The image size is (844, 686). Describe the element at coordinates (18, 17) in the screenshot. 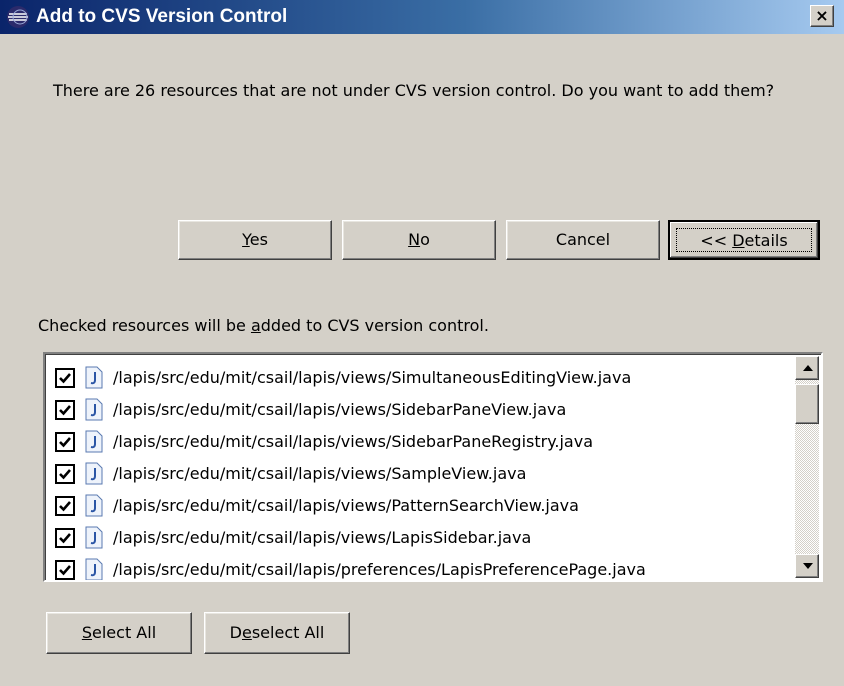

I see `eclipse-icon` at that location.